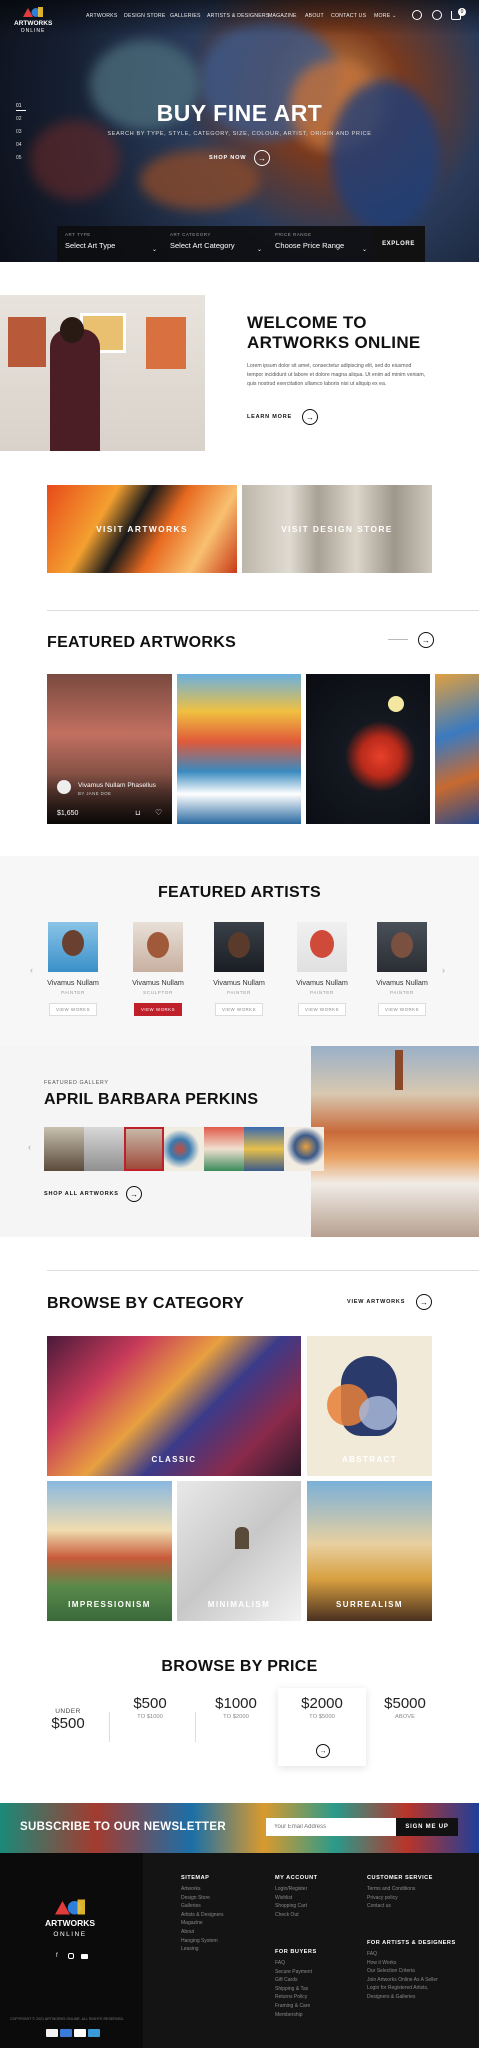 This screenshot has width=479, height=2048. Describe the element at coordinates (282, 16) in the screenshot. I see `nav-magazine: MAGAZINE` at that location.